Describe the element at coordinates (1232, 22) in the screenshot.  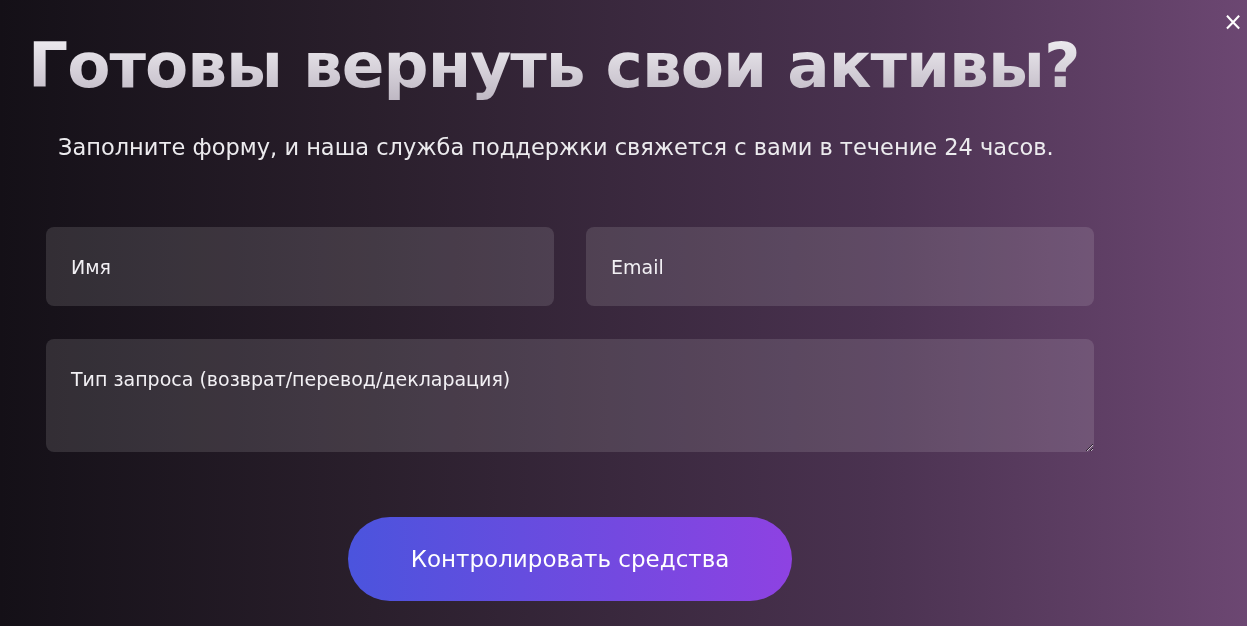
I see `close-button: ×` at that location.